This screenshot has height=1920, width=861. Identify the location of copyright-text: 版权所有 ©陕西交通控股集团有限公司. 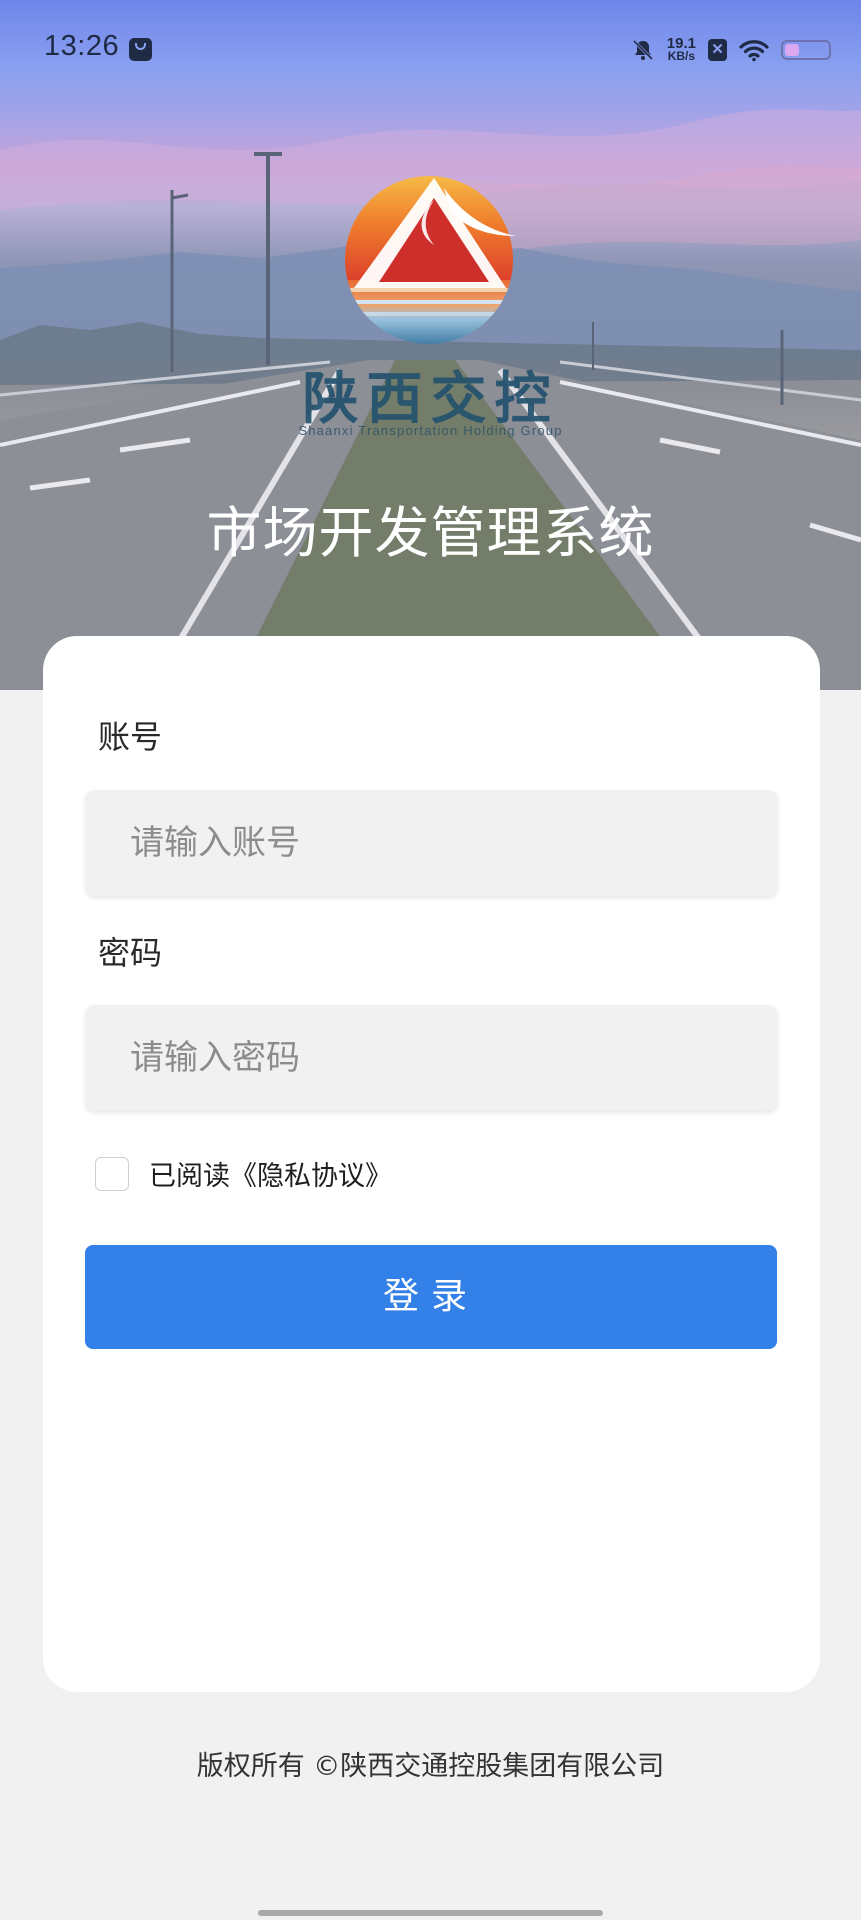
(430, 1766).